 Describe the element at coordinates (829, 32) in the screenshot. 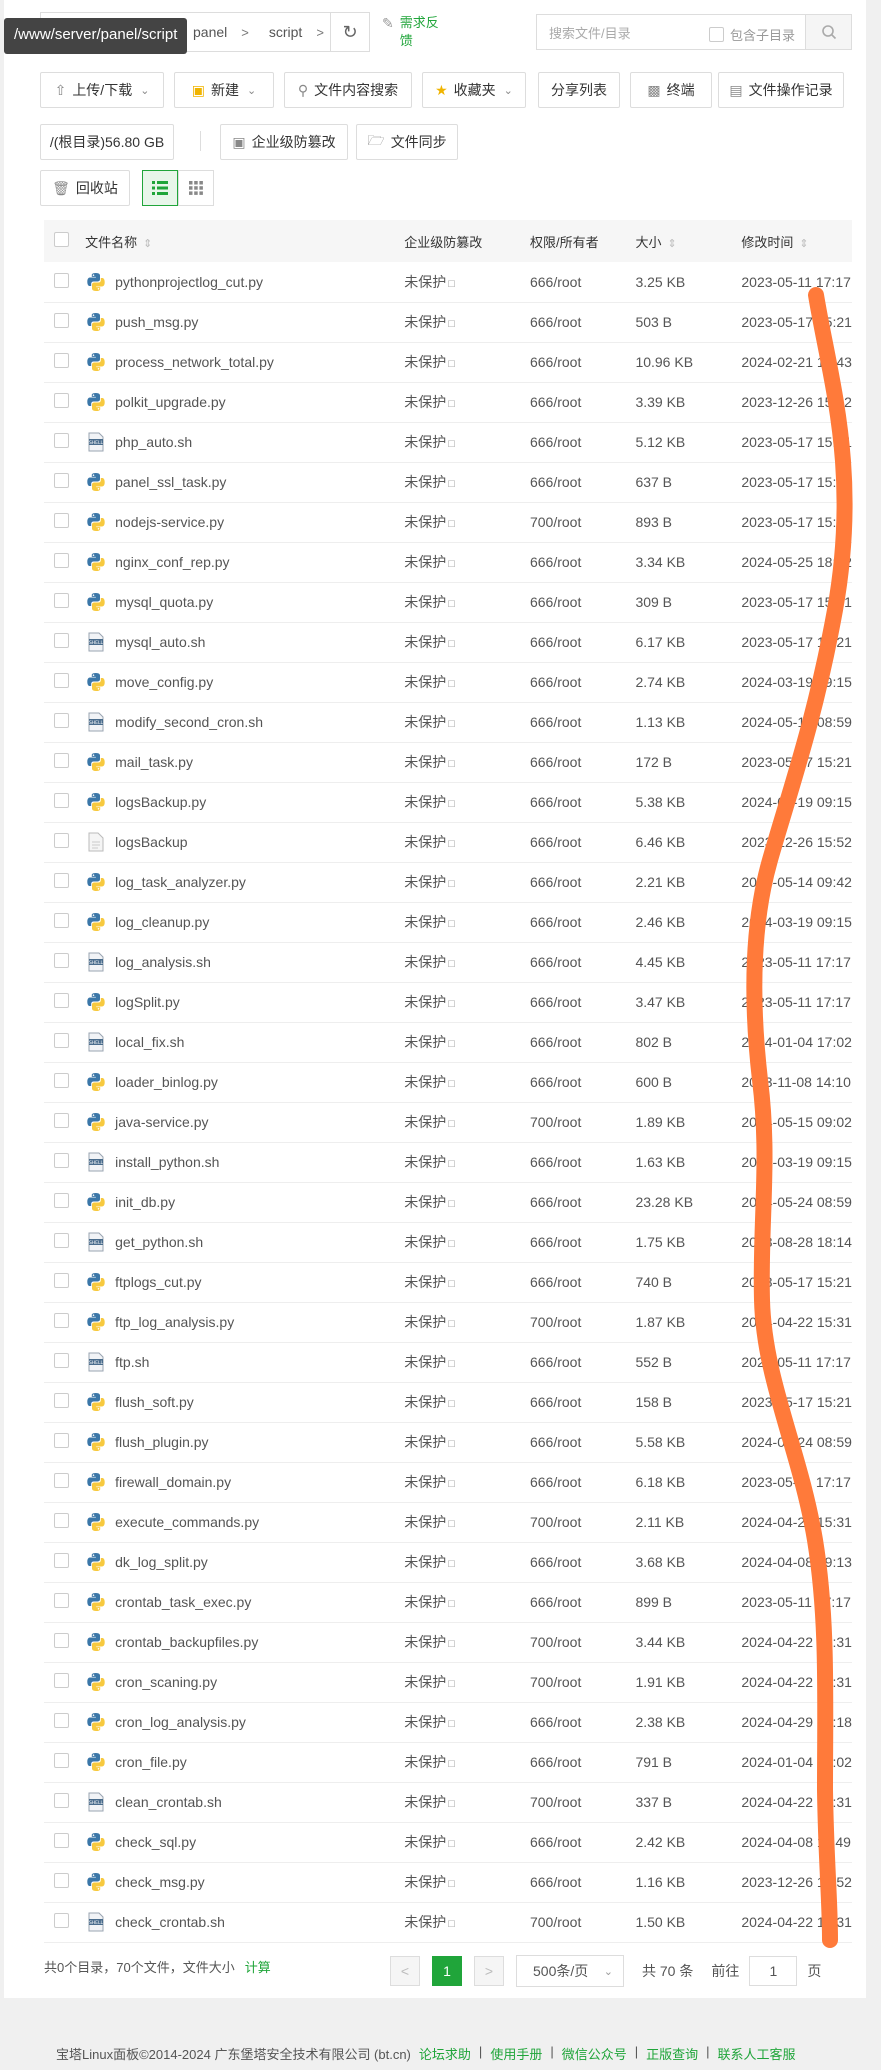

I see `search-button` at that location.